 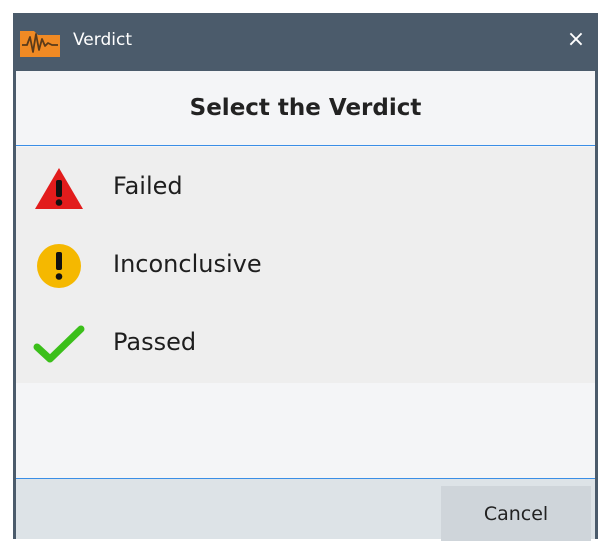 I want to click on warning-triangle-icon, so click(x=59, y=188).